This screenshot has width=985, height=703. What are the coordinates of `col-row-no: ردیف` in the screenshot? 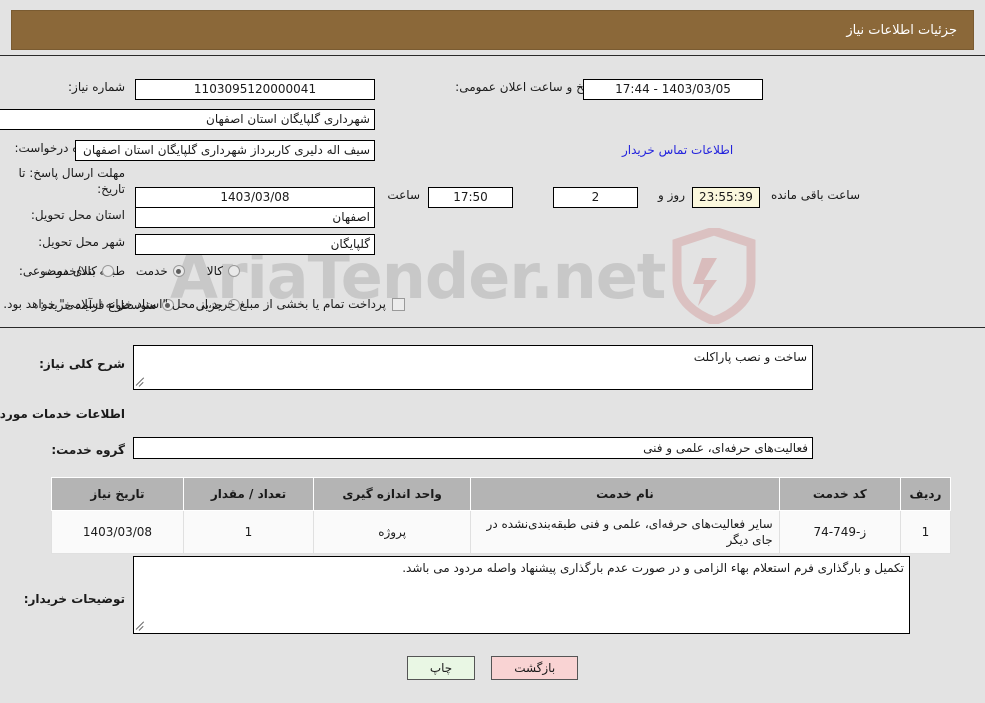 It's located at (925, 494).